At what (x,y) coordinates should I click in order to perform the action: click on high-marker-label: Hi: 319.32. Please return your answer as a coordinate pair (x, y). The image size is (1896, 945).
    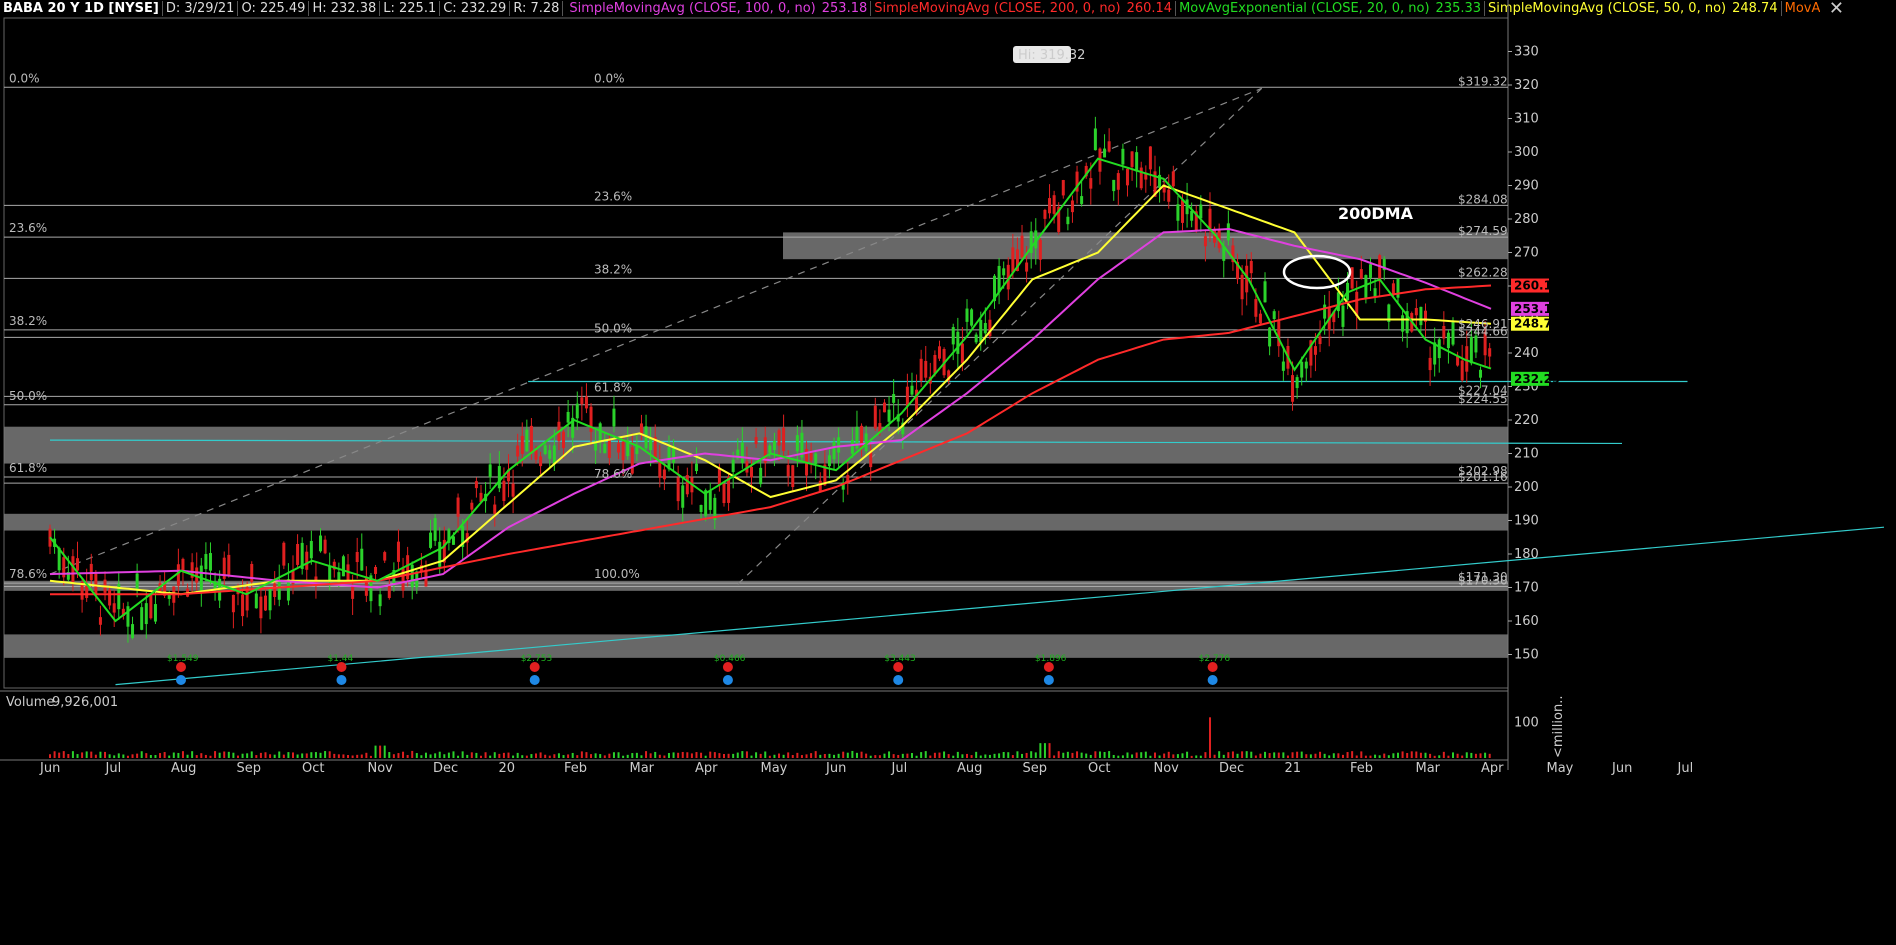
    Looking at the image, I should click on (1051, 55).